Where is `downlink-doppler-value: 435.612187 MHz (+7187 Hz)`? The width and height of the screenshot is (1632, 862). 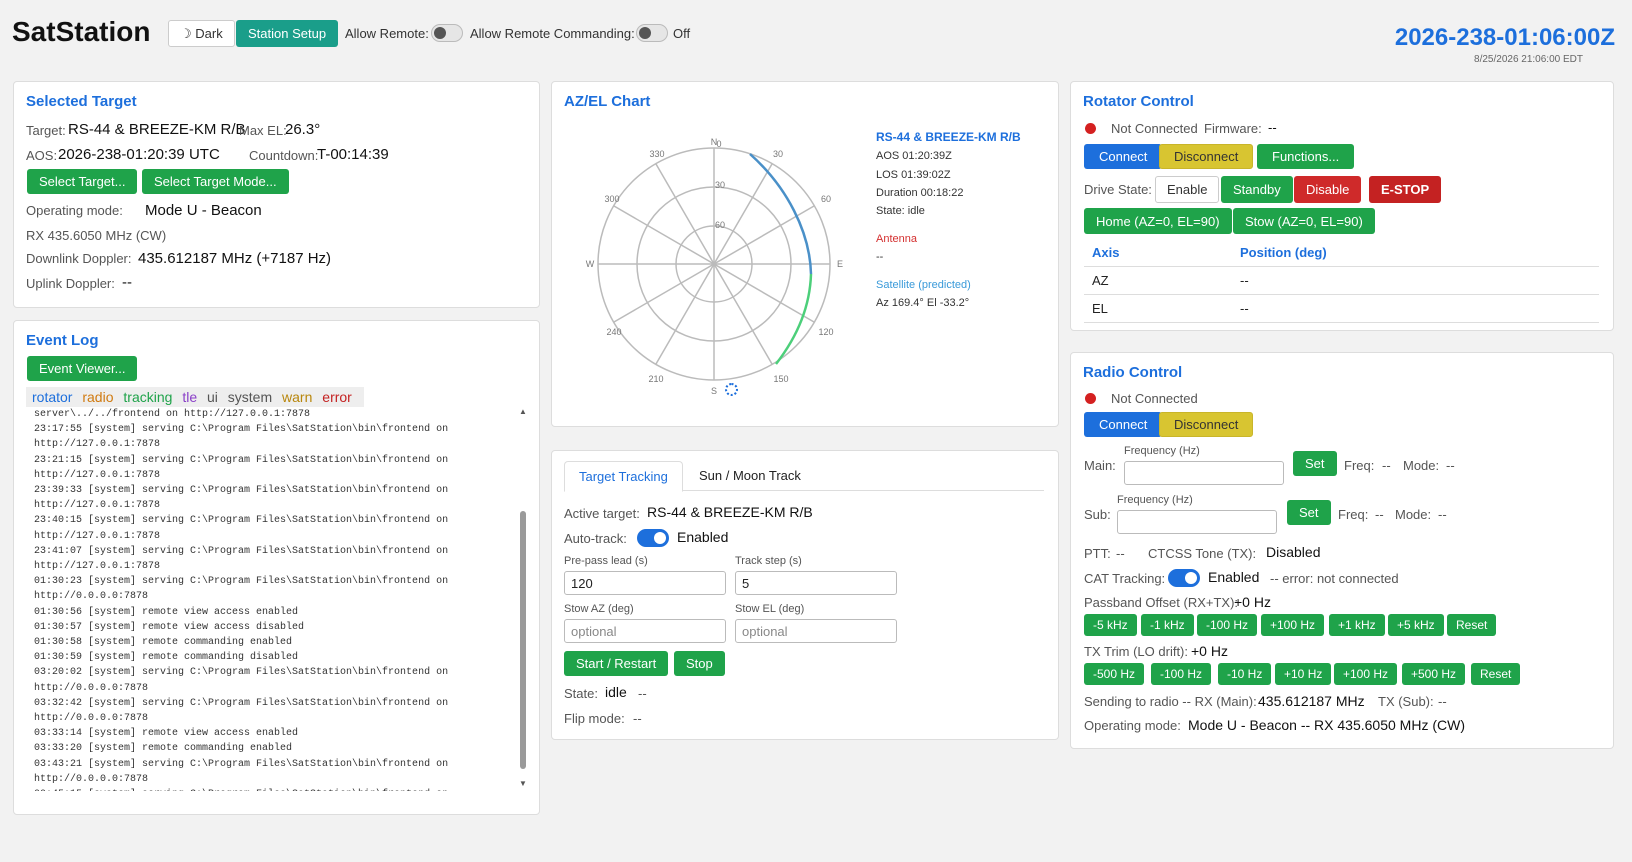
downlink-doppler-value: 435.612187 MHz (+7187 Hz) is located at coordinates (235, 258).